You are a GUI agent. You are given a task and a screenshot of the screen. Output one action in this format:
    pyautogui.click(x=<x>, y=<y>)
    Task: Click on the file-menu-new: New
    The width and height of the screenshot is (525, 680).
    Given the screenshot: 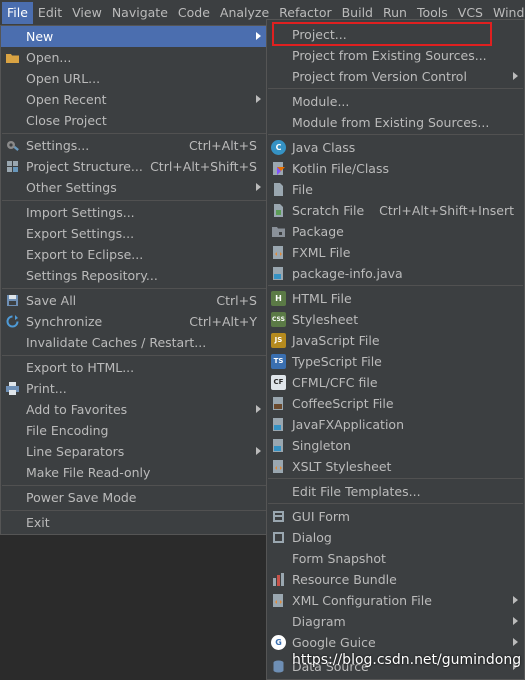 What is the action you would take?
    pyautogui.click(x=134, y=36)
    